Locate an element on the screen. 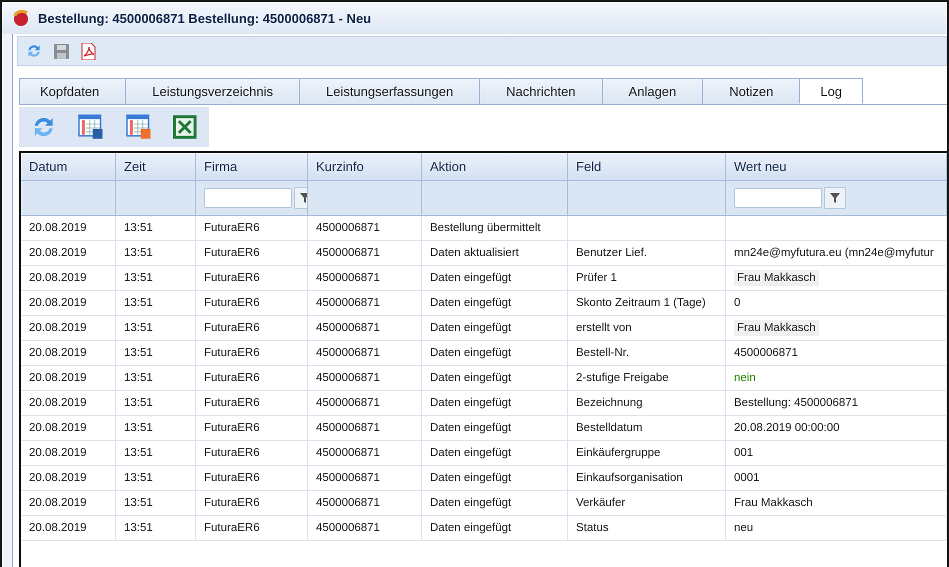  table-cell: 0001 is located at coordinates (836, 478).